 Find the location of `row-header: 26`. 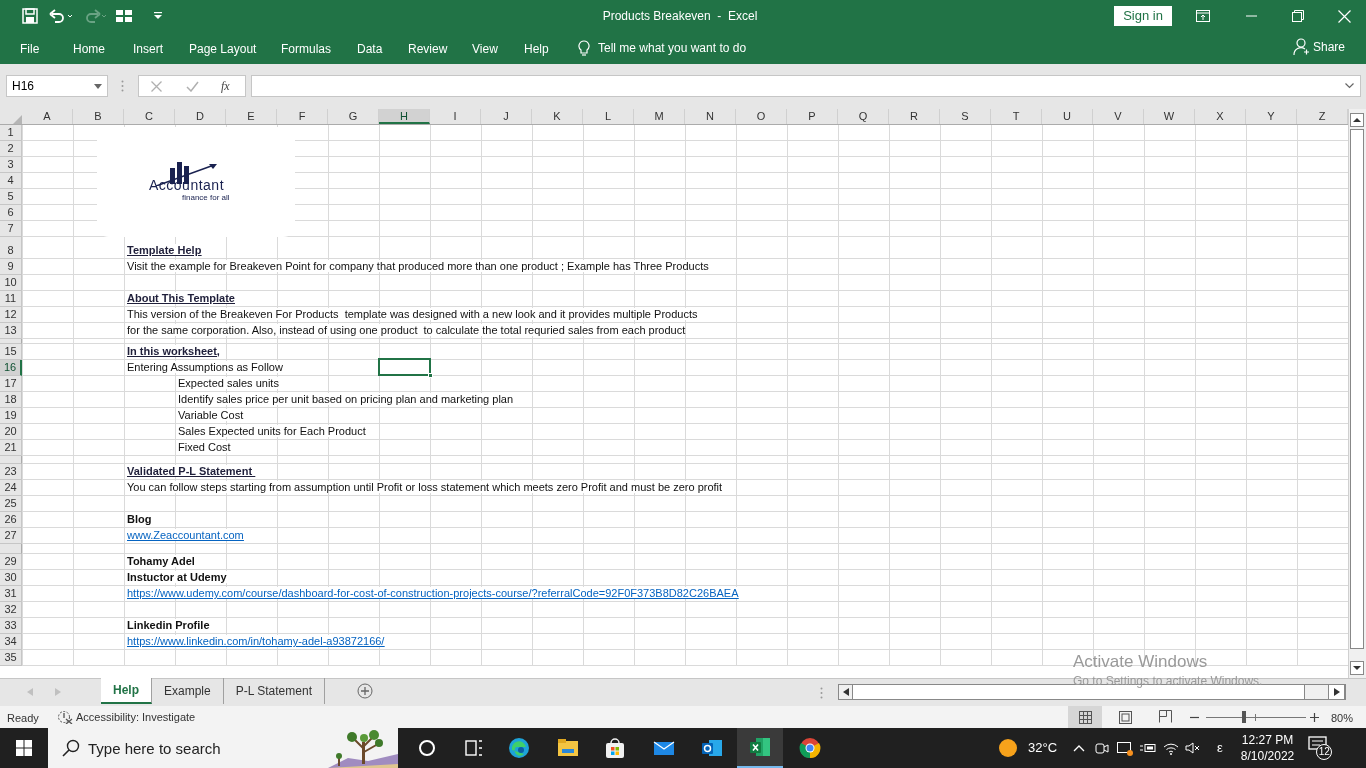

row-header: 26 is located at coordinates (11, 520).